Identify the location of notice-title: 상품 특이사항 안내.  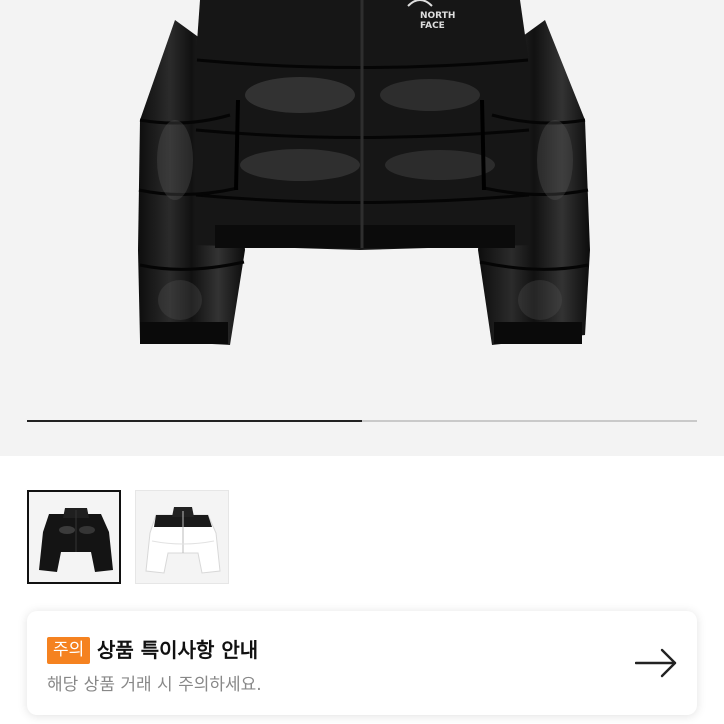
(178, 650).